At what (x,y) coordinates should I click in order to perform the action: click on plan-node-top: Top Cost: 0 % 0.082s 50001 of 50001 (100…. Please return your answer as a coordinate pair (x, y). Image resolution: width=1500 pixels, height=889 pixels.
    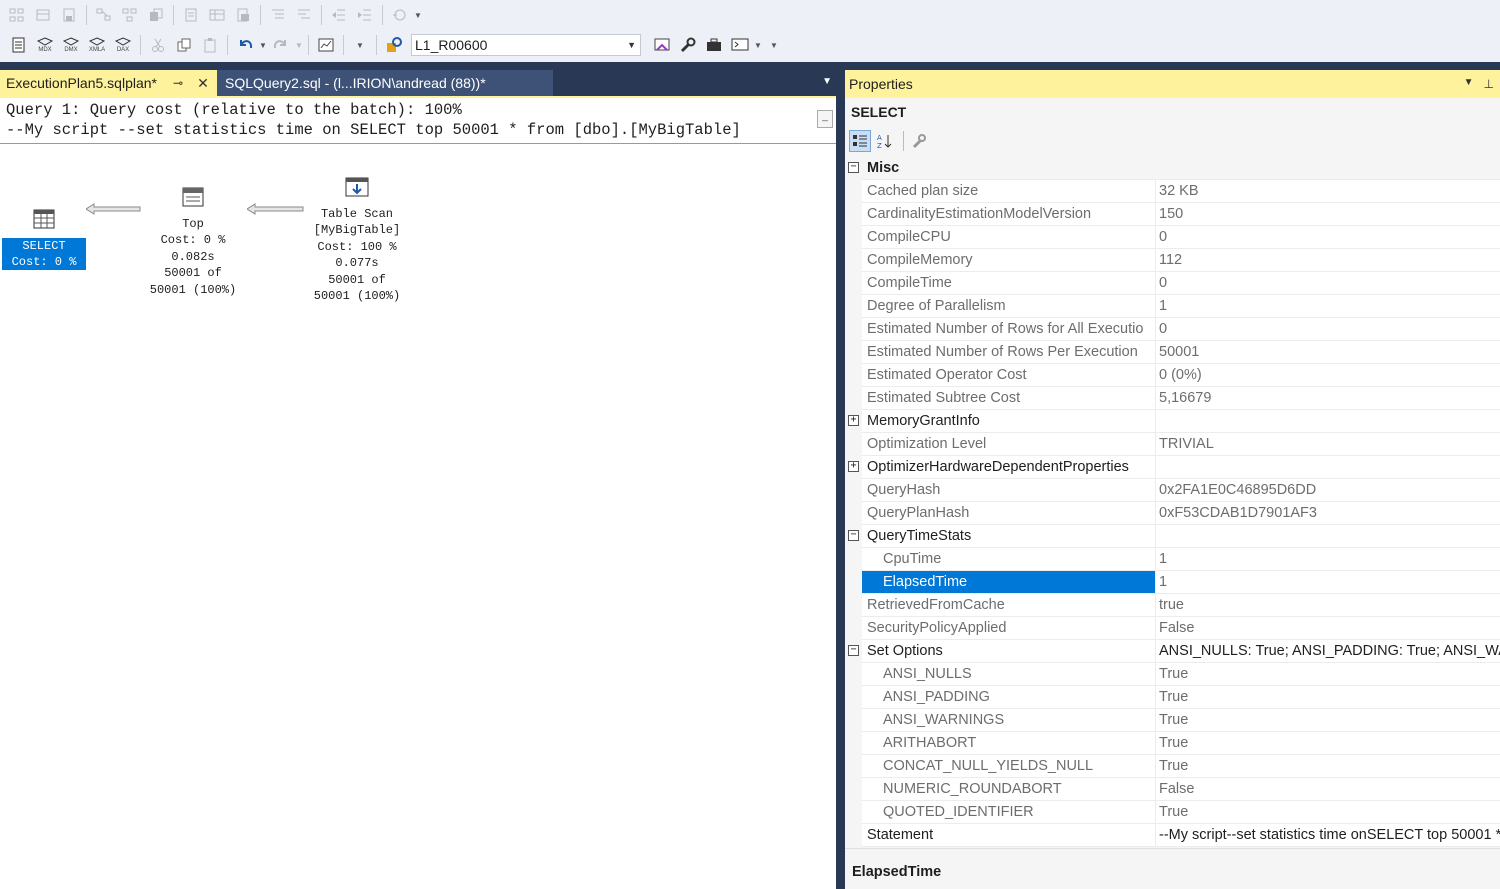
    Looking at the image, I should click on (193, 242).